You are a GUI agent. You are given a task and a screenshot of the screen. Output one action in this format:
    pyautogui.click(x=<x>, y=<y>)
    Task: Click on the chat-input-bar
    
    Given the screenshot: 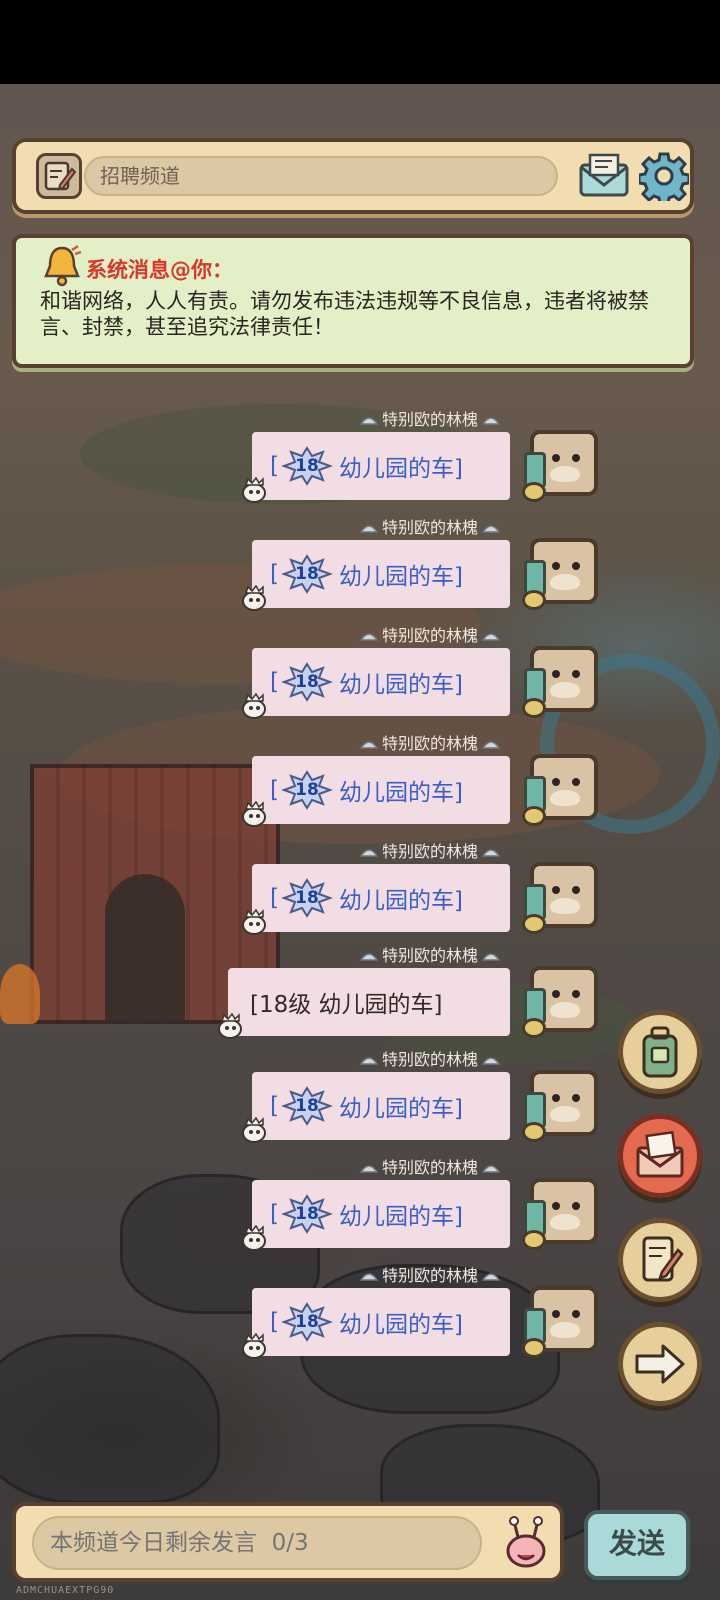 What is the action you would take?
    pyautogui.click(x=288, y=1542)
    